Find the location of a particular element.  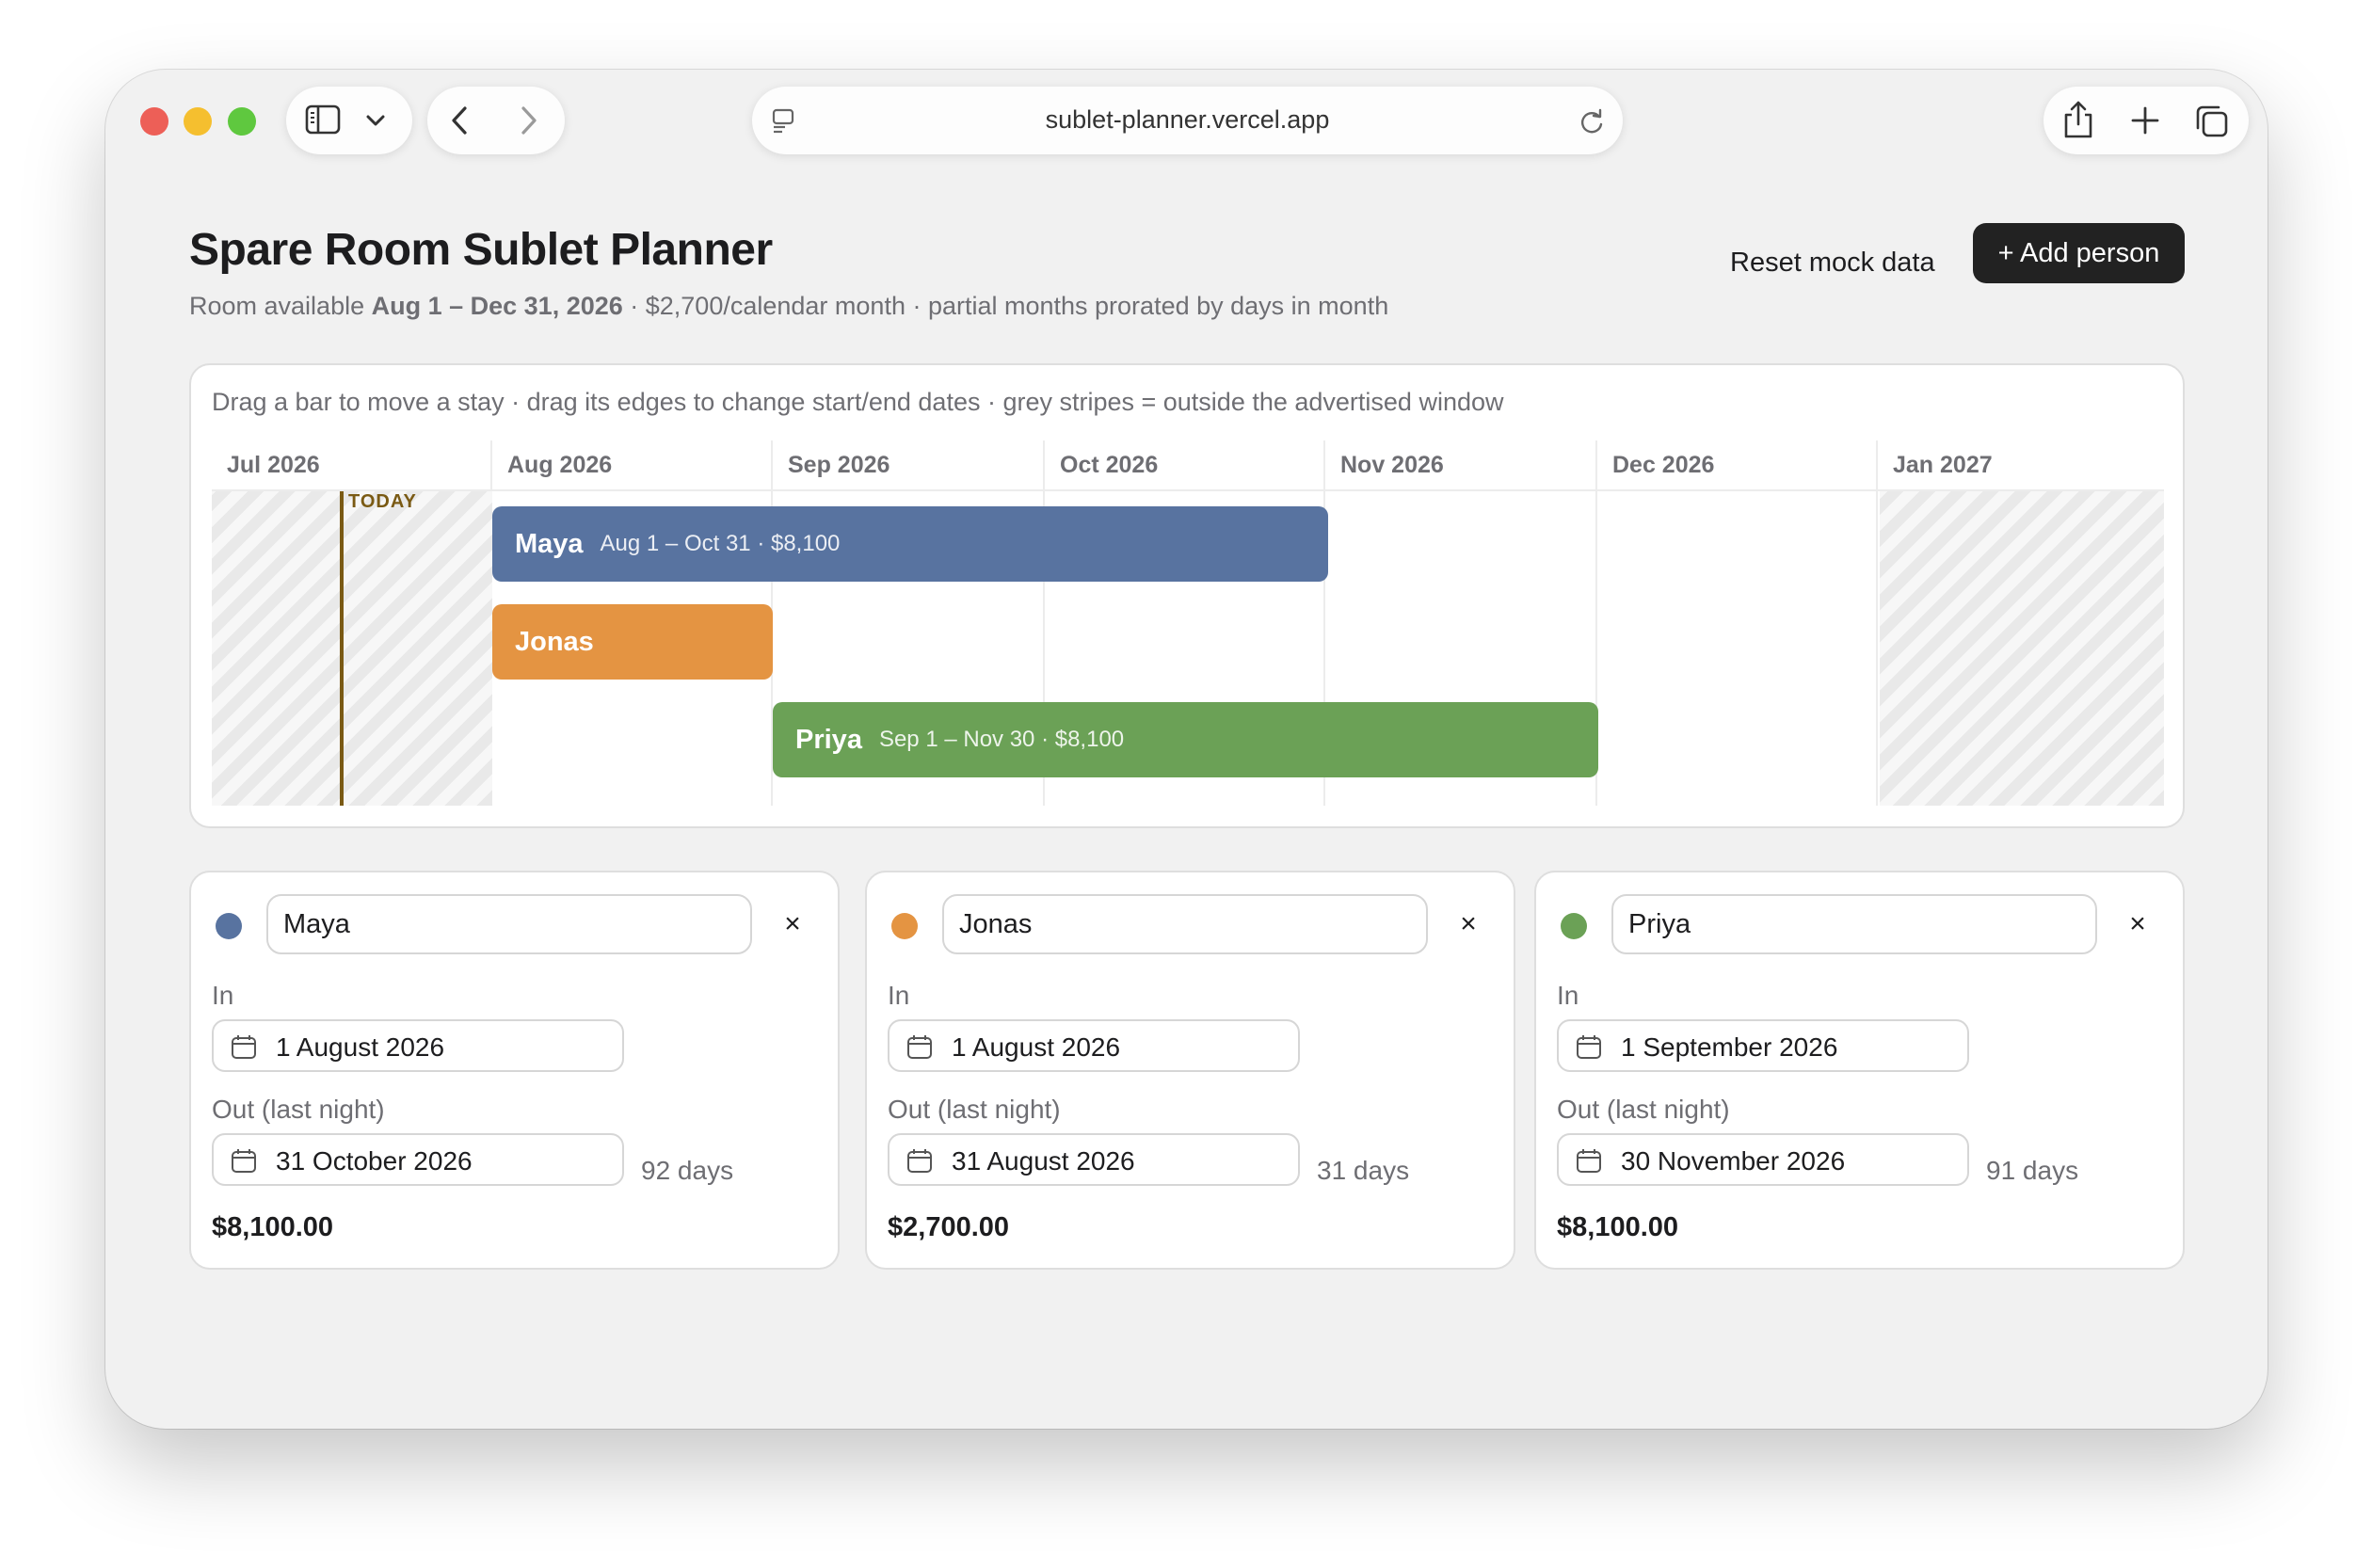

minimize-window-button is located at coordinates (198, 121).